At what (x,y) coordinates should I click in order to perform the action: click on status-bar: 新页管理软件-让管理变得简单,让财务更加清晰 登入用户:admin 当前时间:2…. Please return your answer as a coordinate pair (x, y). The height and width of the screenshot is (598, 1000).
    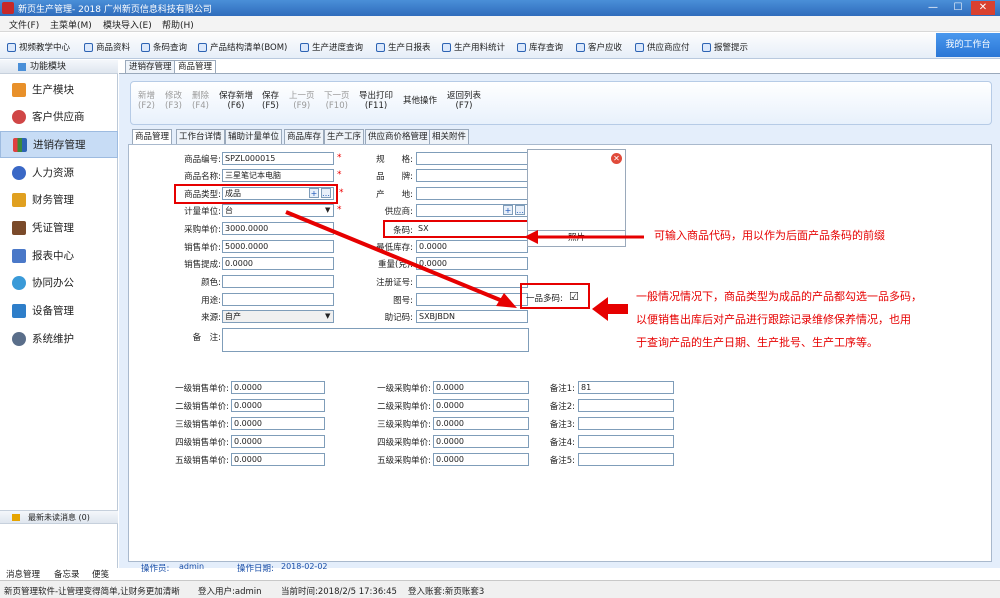
    Looking at the image, I should click on (500, 589).